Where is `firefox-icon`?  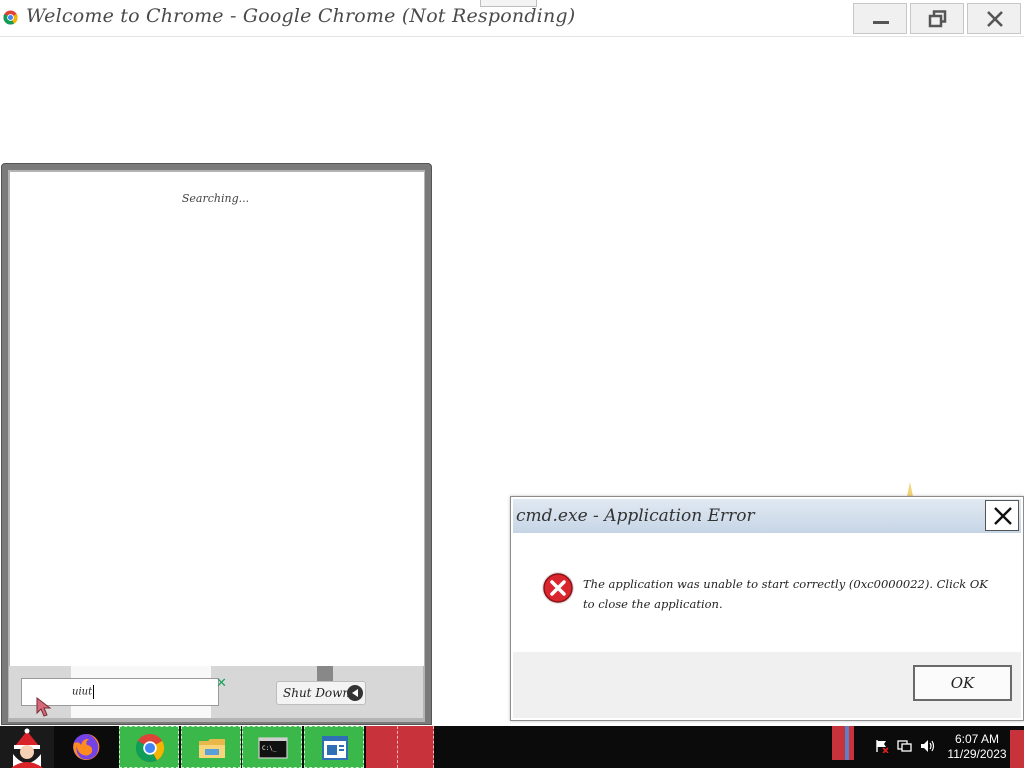 firefox-icon is located at coordinates (86, 746).